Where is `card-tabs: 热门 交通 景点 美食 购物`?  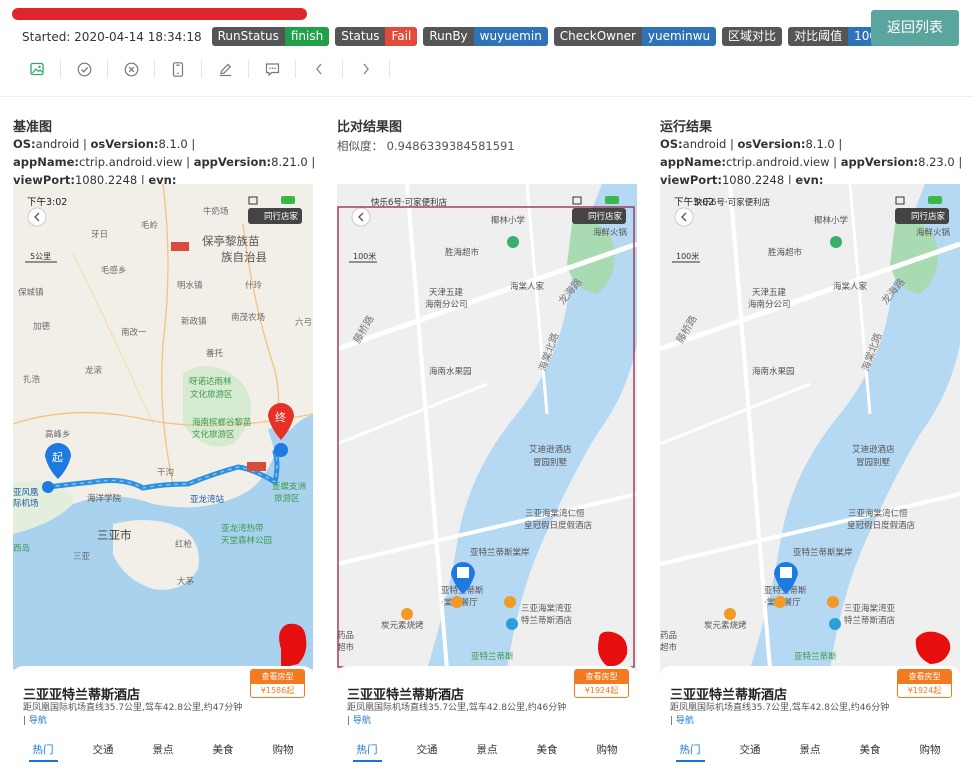
card-tabs: 热门 交通 景点 美食 购物 is located at coordinates (487, 752).